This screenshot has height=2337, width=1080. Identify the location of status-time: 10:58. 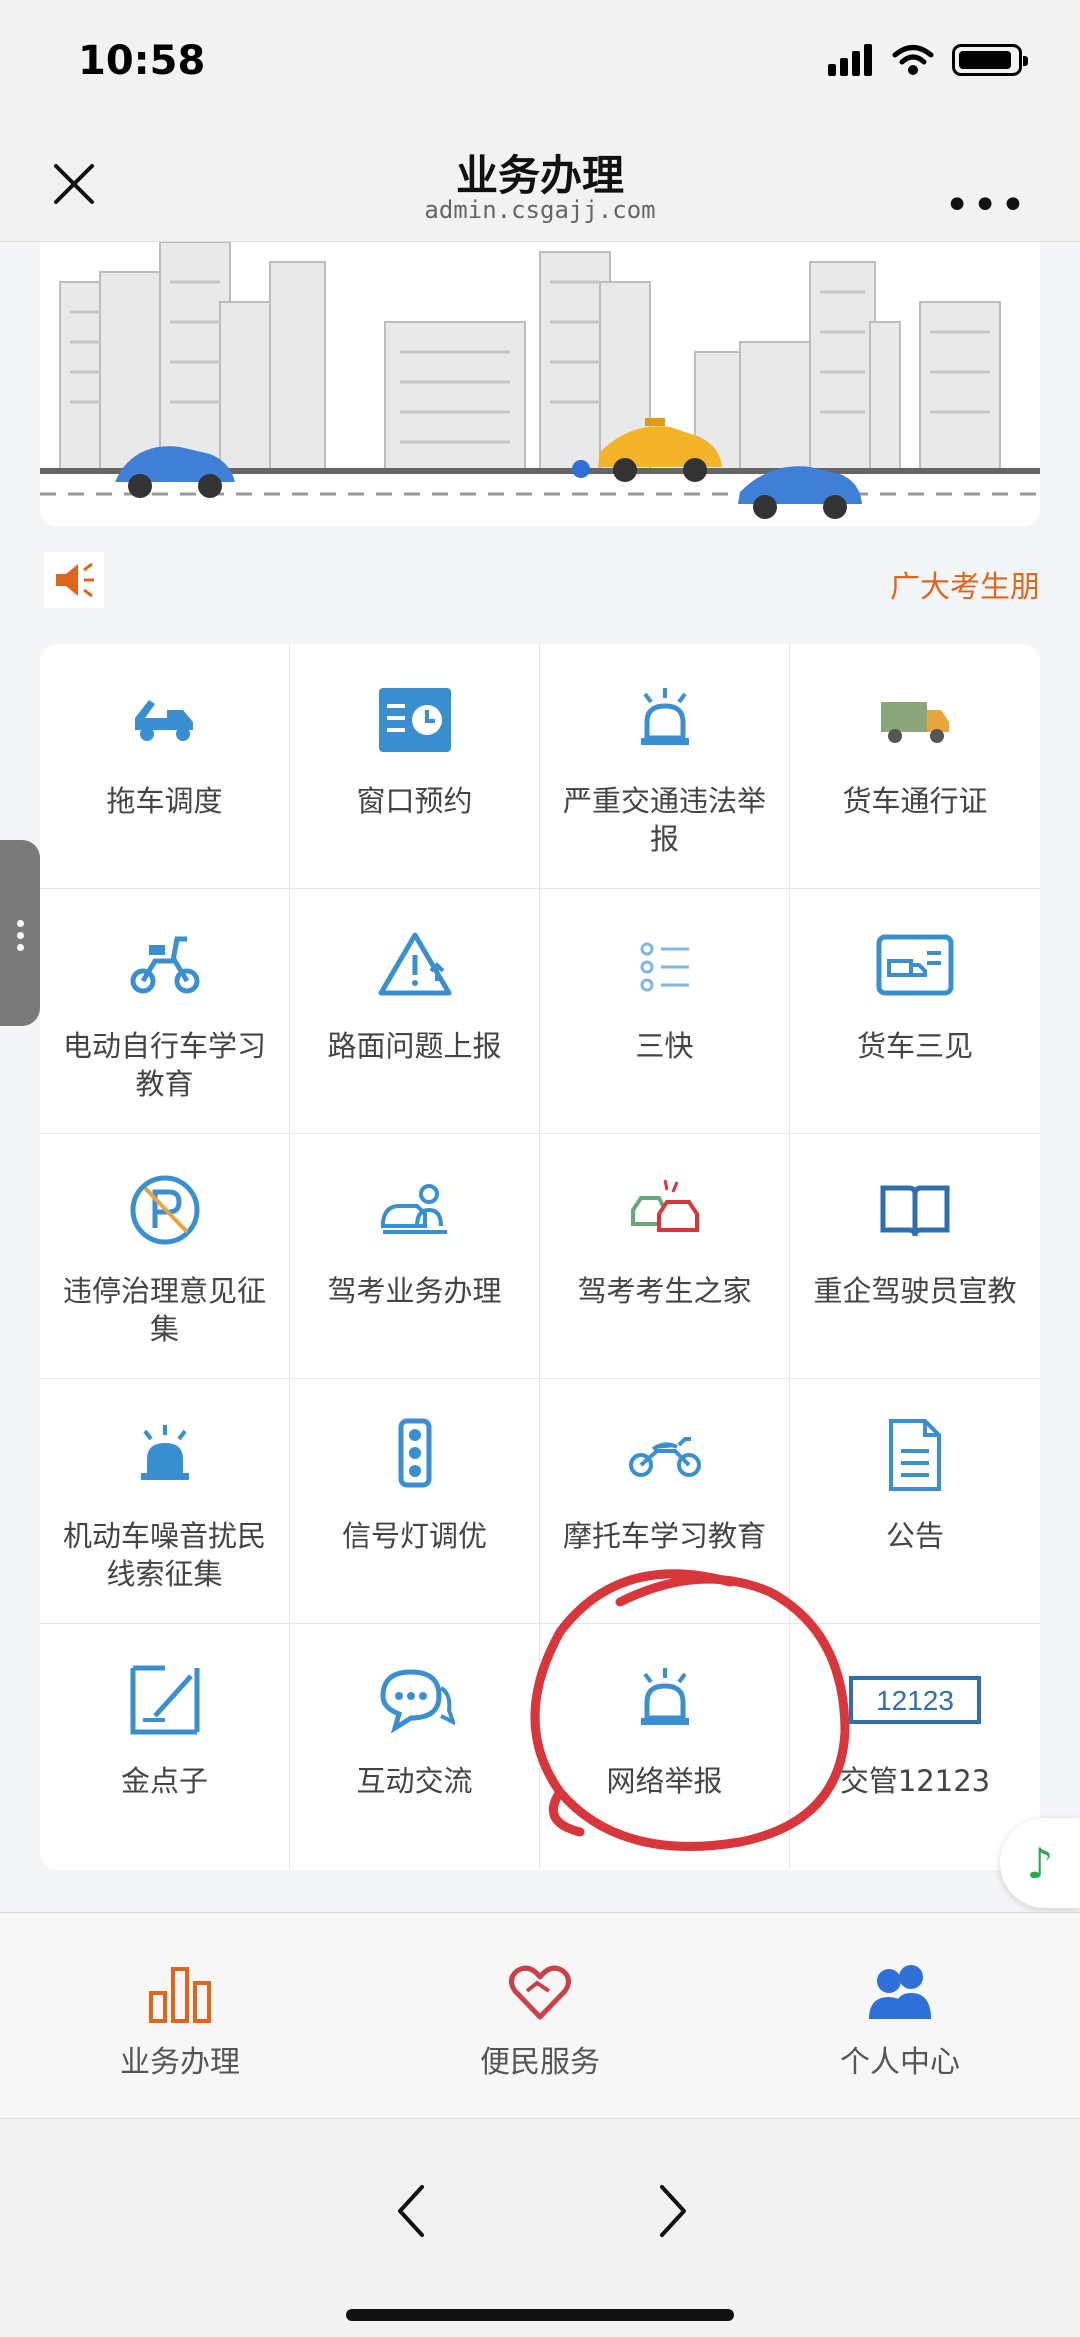
(142, 61).